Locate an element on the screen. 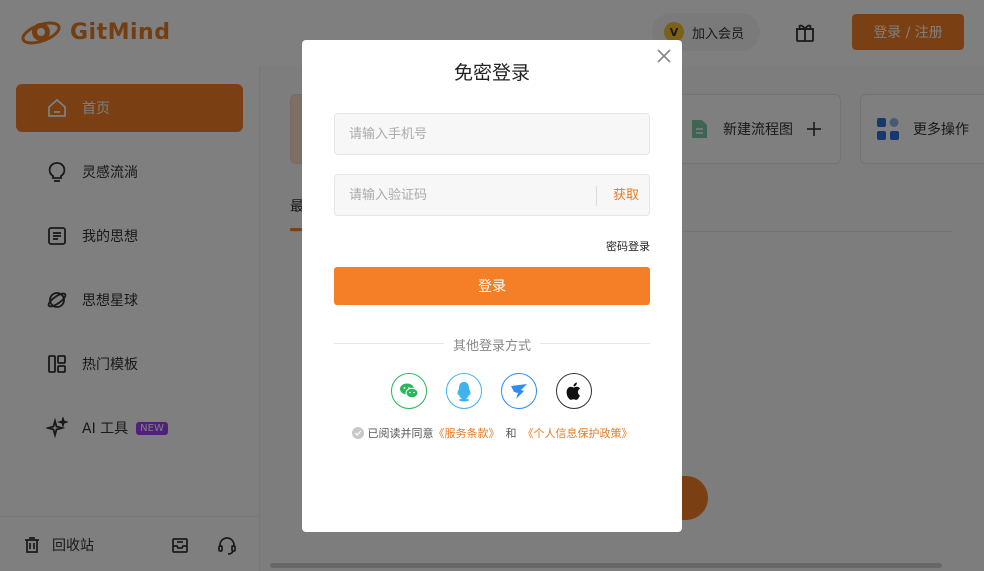  password-login-link: 密码登录 is located at coordinates (628, 246).